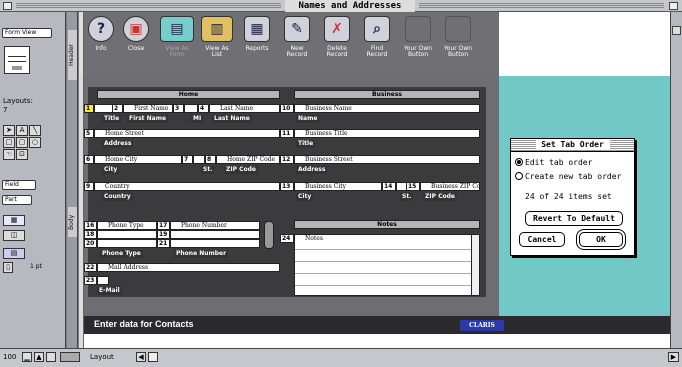 The image size is (682, 367). I want to click on scroll-left-icon: ◀, so click(141, 357).